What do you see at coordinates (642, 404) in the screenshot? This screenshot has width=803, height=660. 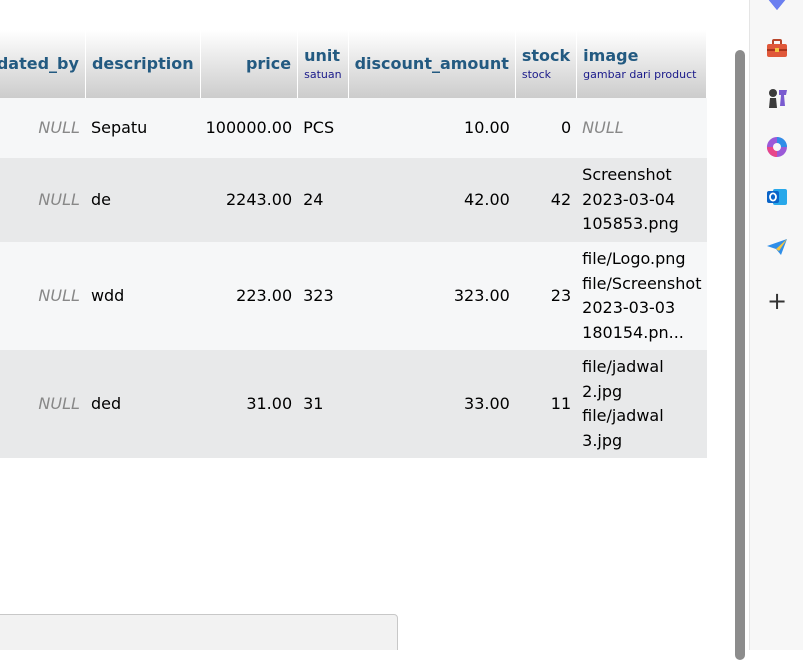 I see `cell-image: file/jadwal 2.jpg file/jadwal 3.jpg` at bounding box center [642, 404].